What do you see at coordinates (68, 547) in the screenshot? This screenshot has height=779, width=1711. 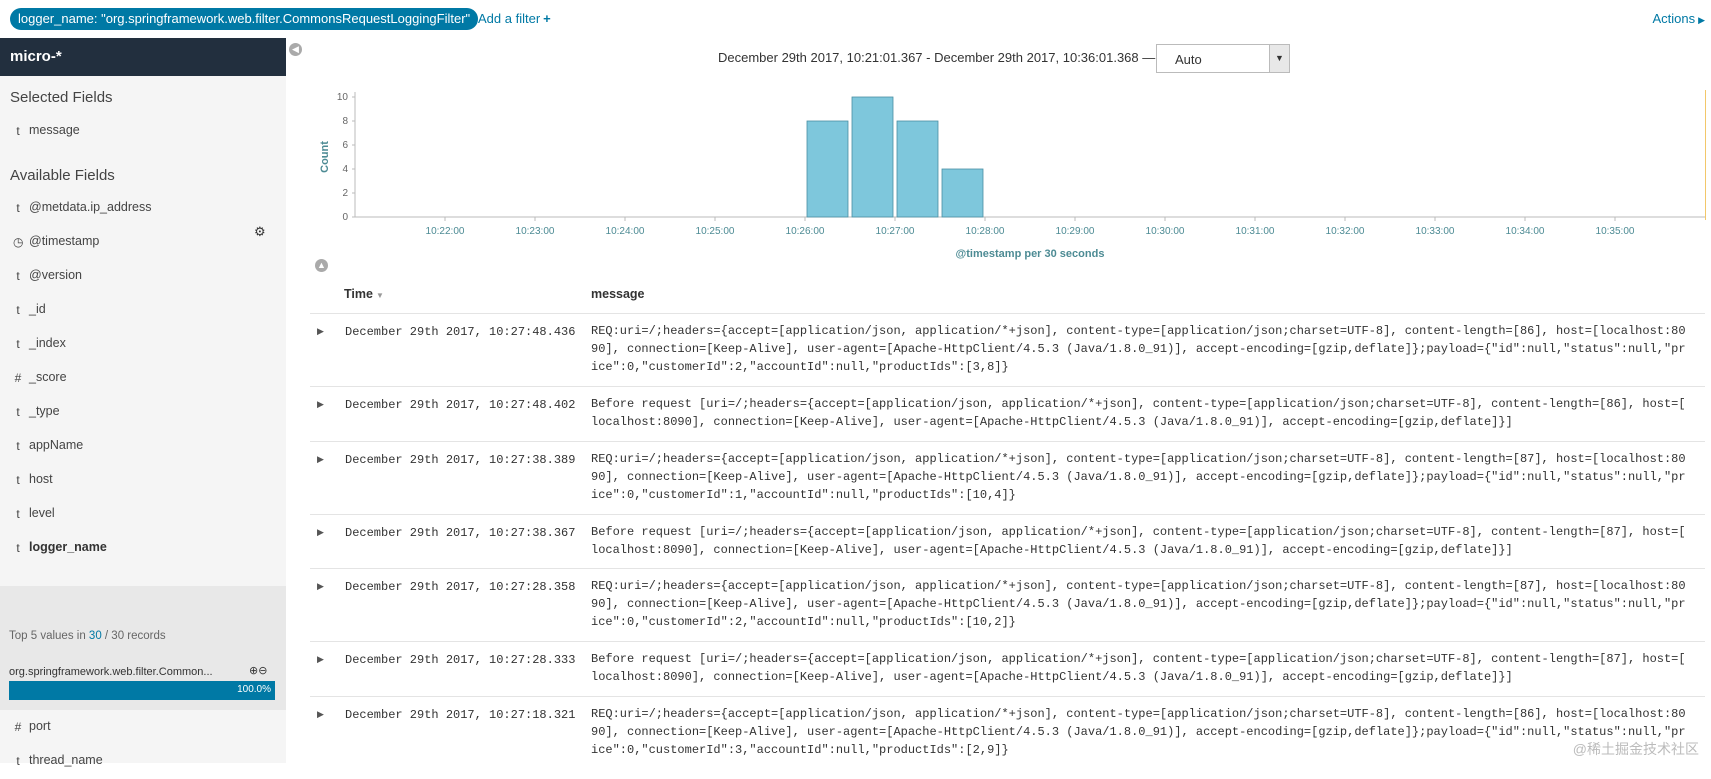 I see `field-name-label: logger_name` at bounding box center [68, 547].